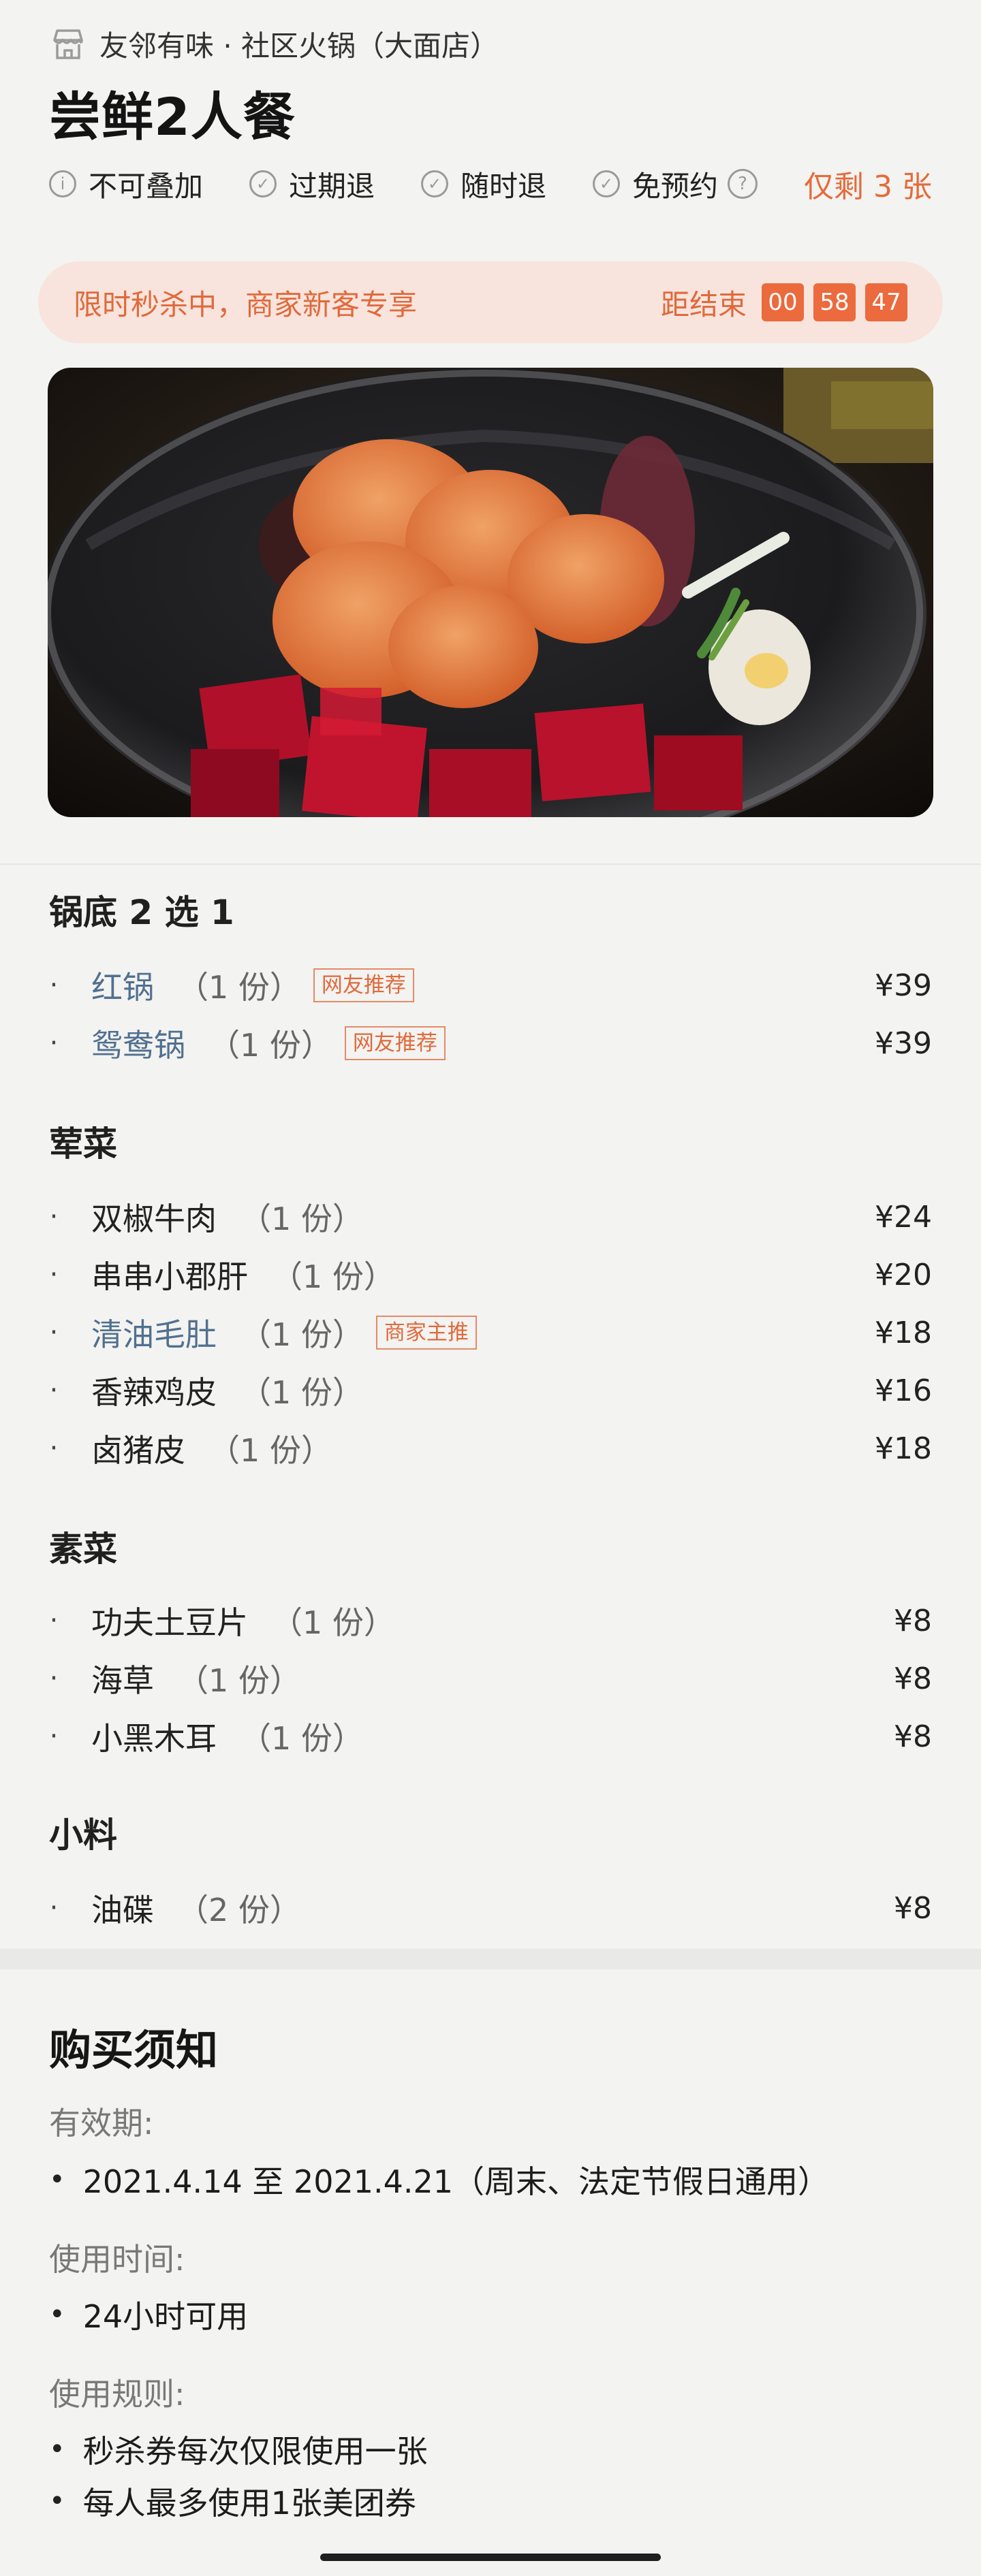 This screenshot has width=981, height=2576. Describe the element at coordinates (122, 1910) in the screenshot. I see `item-name: 油碟` at that location.